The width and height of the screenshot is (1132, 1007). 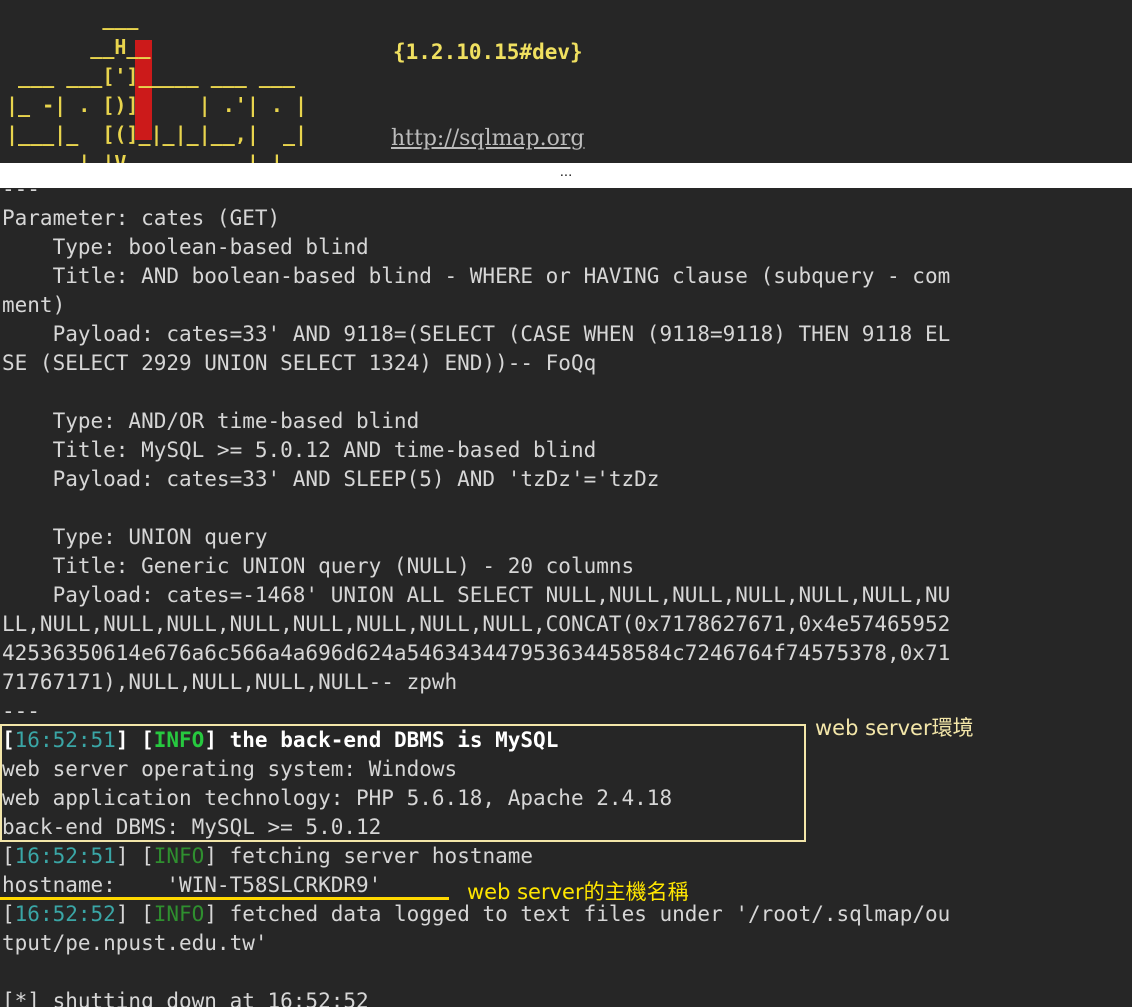 I want to click on log-line-text: [*] shutting down at 16:52:52, so click(x=185, y=998).